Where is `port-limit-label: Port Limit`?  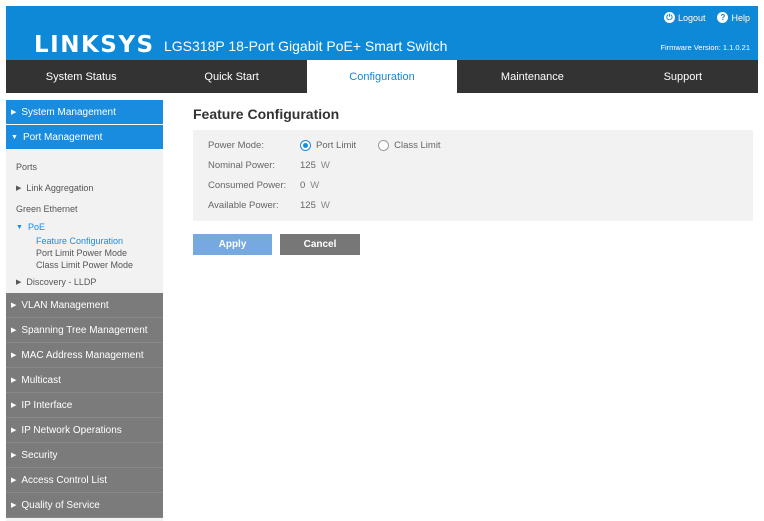 port-limit-label: Port Limit is located at coordinates (336, 145).